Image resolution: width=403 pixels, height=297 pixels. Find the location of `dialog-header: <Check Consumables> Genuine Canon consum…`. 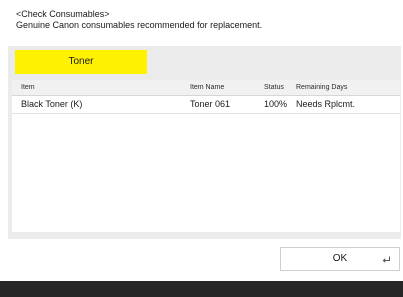

dialog-header: <Check Consumables> Genuine Canon consum… is located at coordinates (139, 20).